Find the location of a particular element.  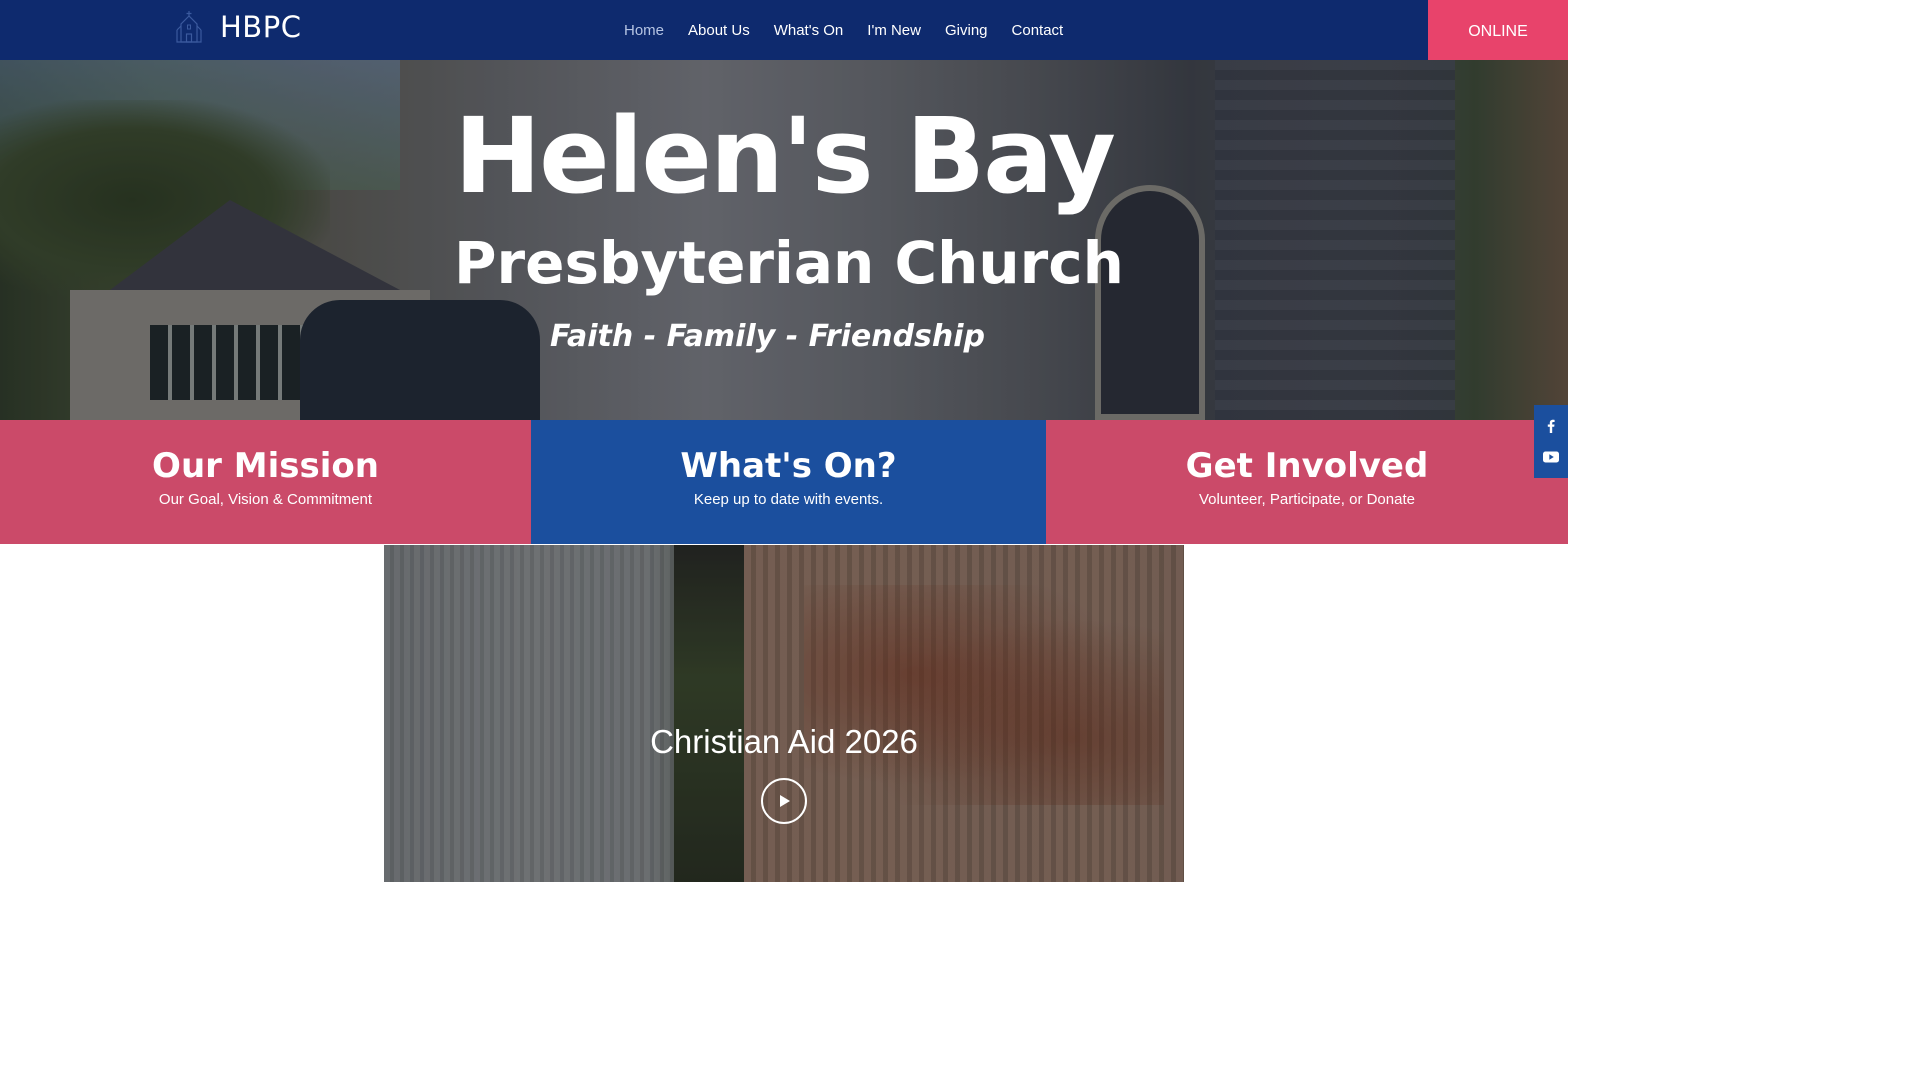

panel-whats-on: What's On? Keep up to date with events. is located at coordinates (788, 482).